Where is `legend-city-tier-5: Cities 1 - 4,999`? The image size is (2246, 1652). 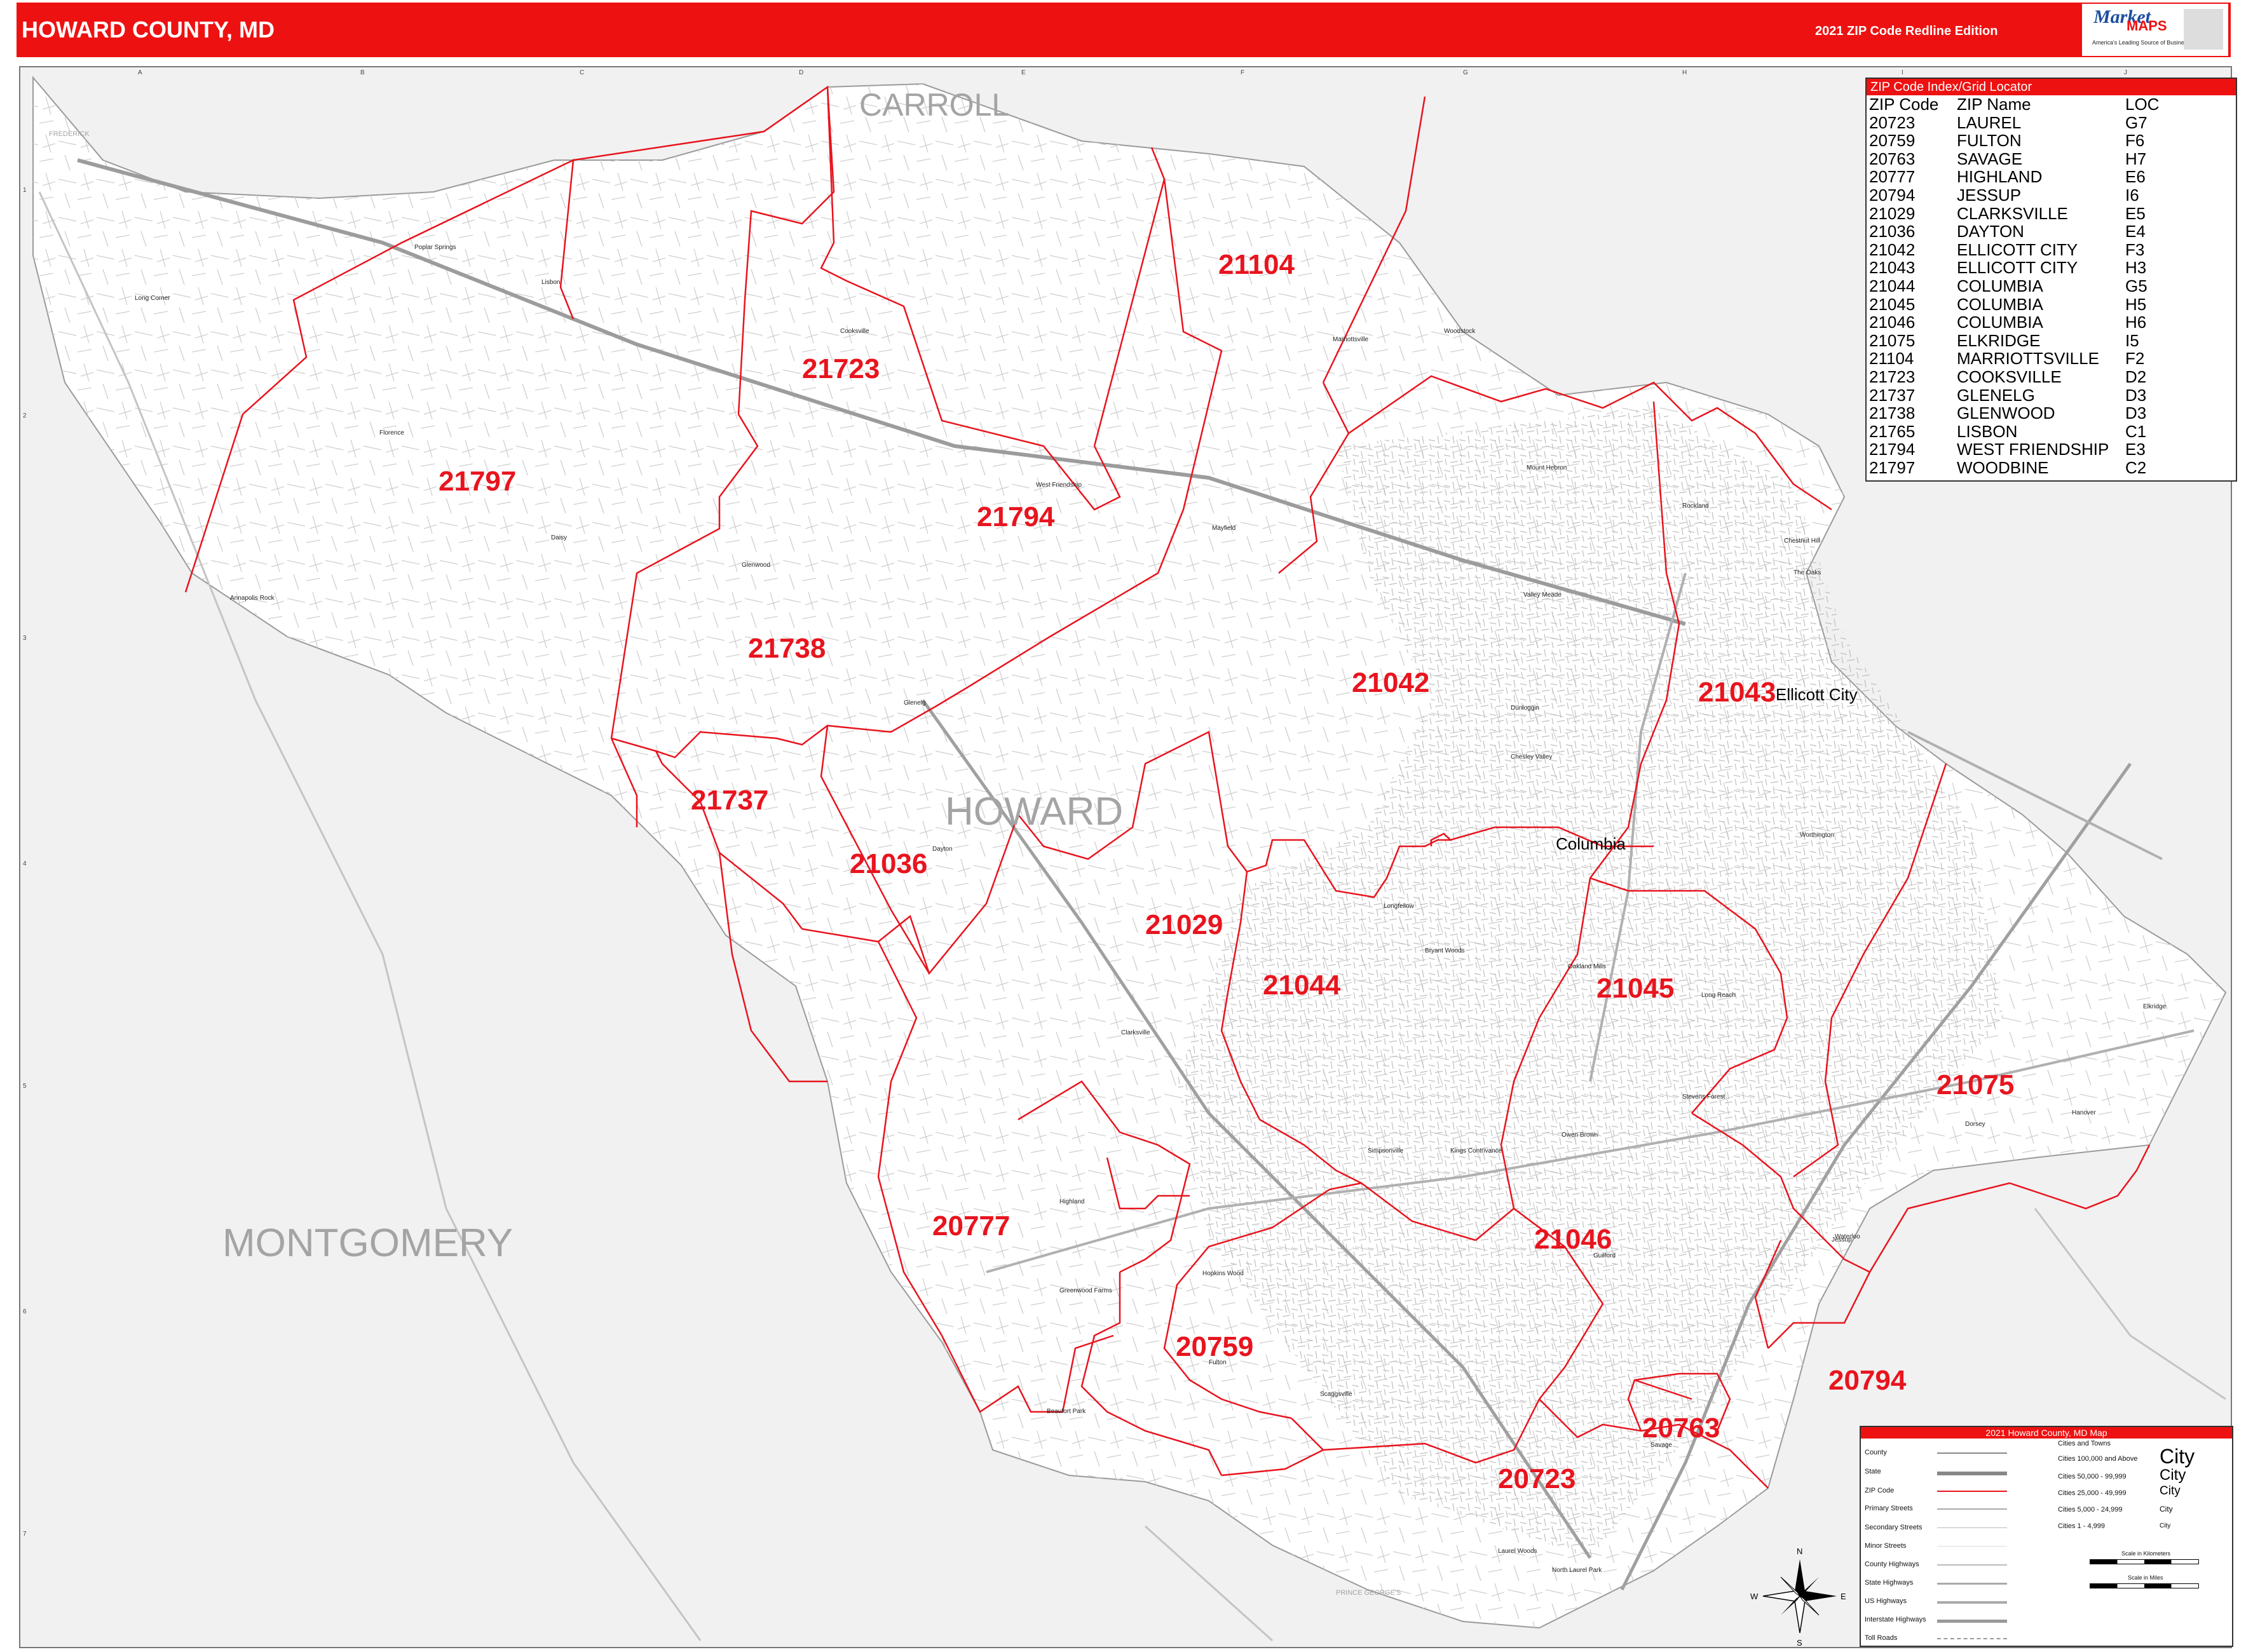
legend-city-tier-5: Cities 1 - 4,999 is located at coordinates (2081, 1526).